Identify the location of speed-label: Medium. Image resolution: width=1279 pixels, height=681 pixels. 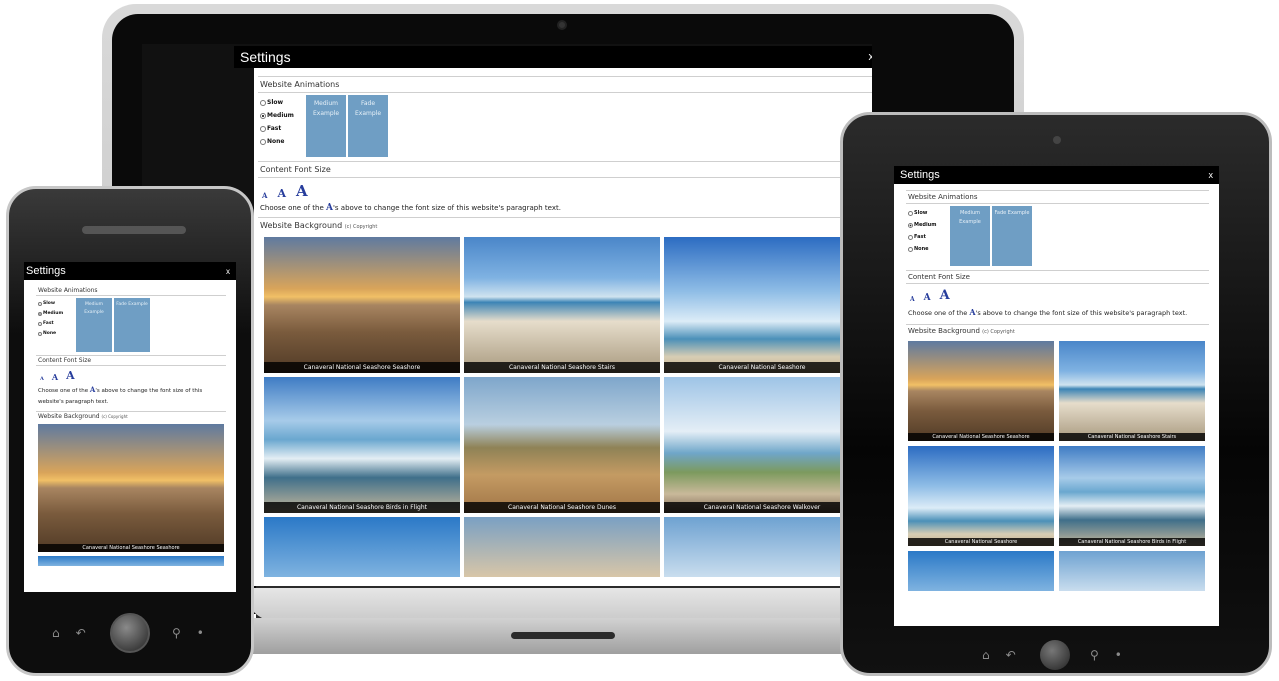
(280, 115).